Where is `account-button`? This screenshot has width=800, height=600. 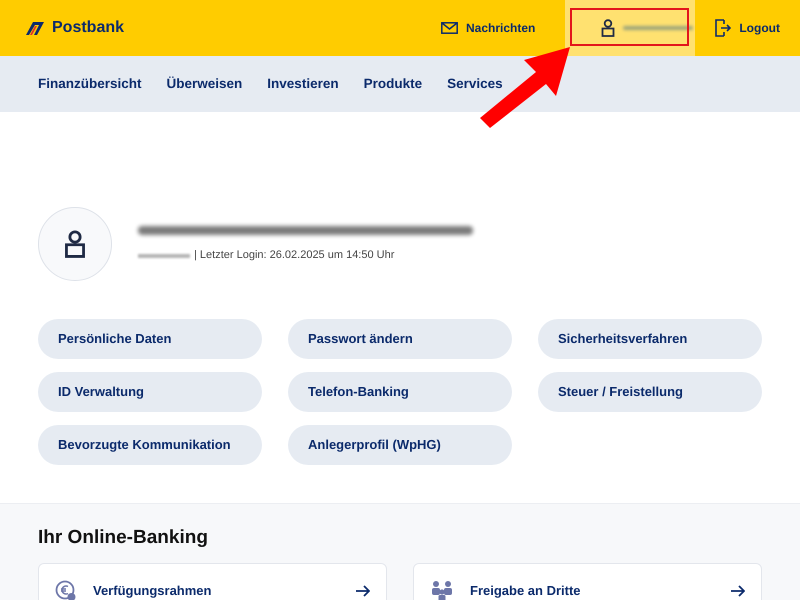
account-button is located at coordinates (630, 28).